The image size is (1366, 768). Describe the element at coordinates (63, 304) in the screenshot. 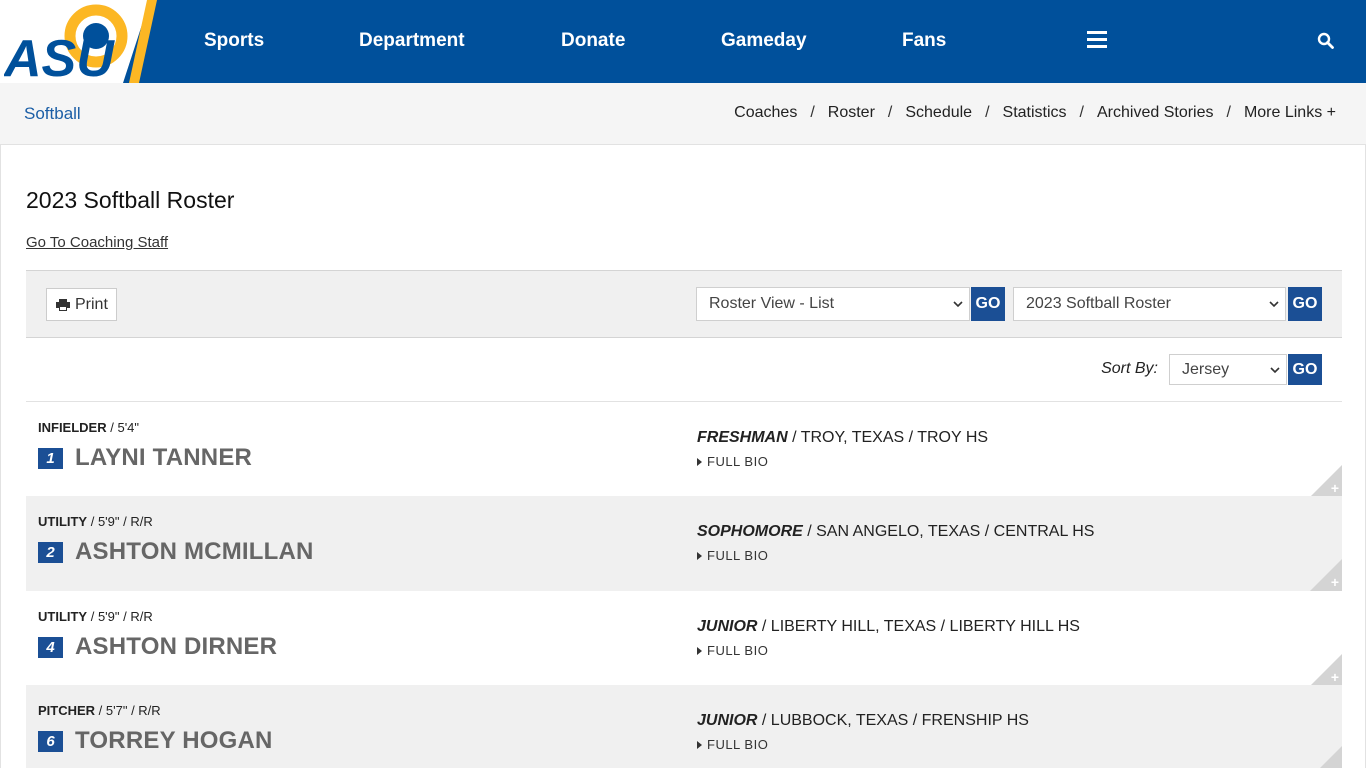

I see `printer-icon` at that location.